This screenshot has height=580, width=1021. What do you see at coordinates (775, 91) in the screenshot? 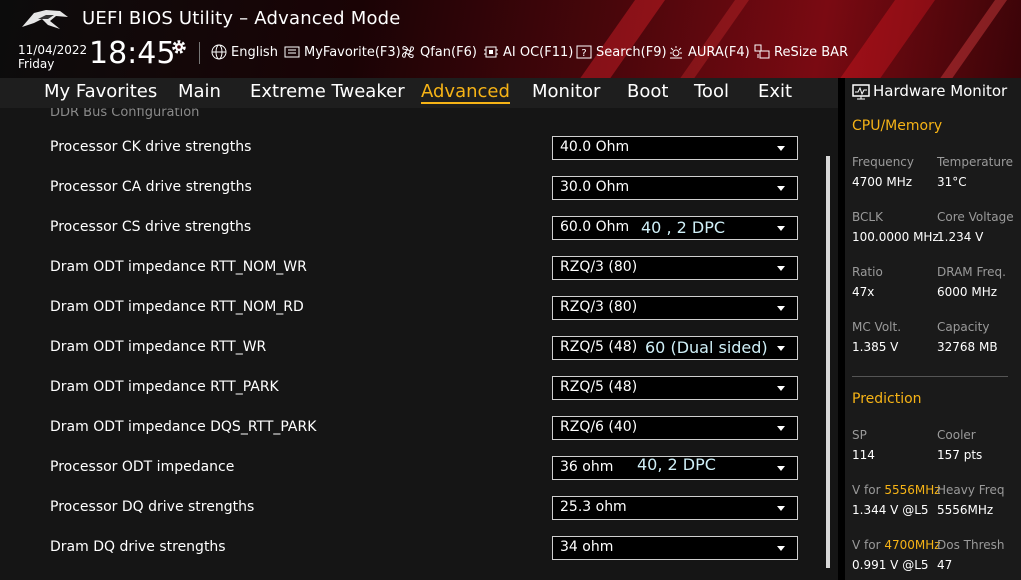
I see `tab-exit: Exit` at bounding box center [775, 91].